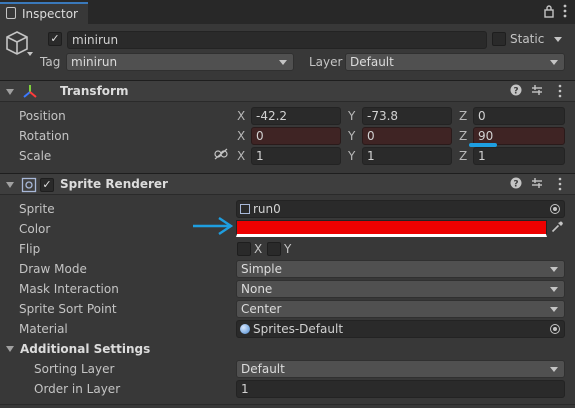 The image size is (575, 408). Describe the element at coordinates (296, 116) in the screenshot. I see `position-x-field: -42.2` at that location.